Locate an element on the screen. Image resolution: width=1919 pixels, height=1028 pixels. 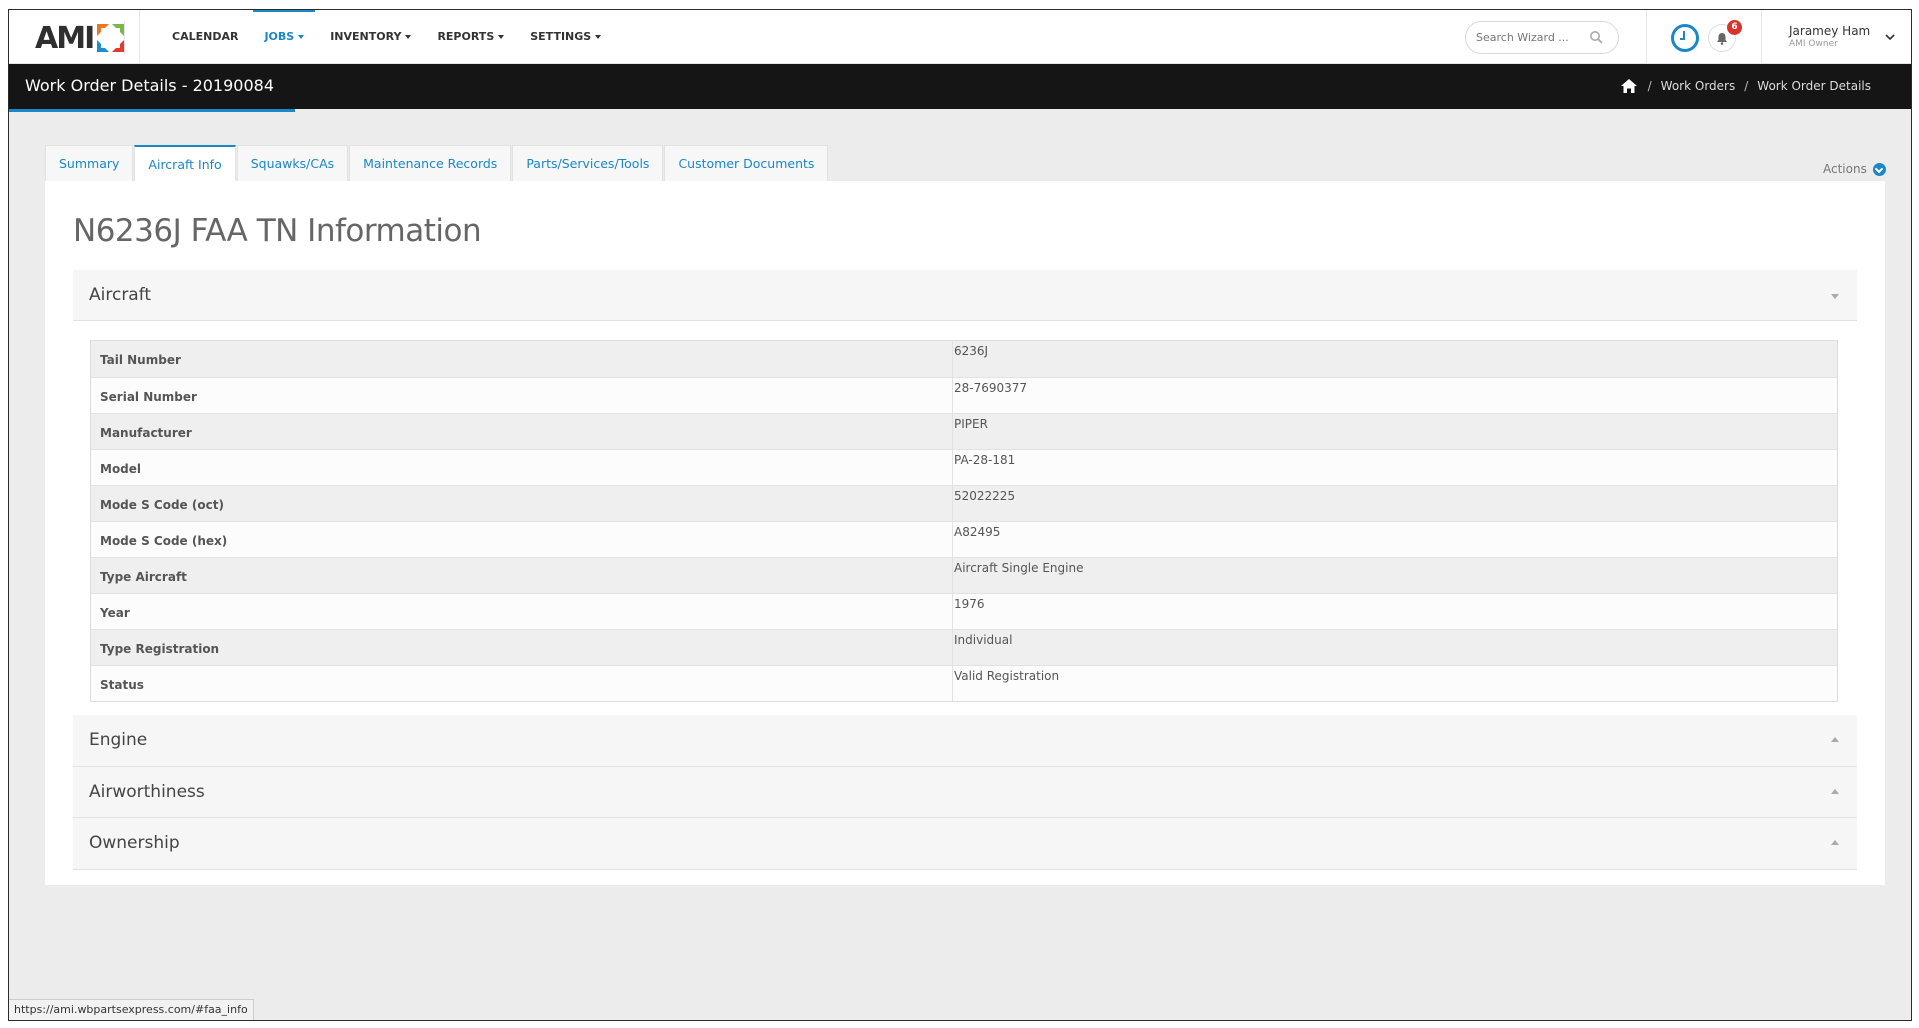
actions-dropdown: Actions is located at coordinates (1854, 169).